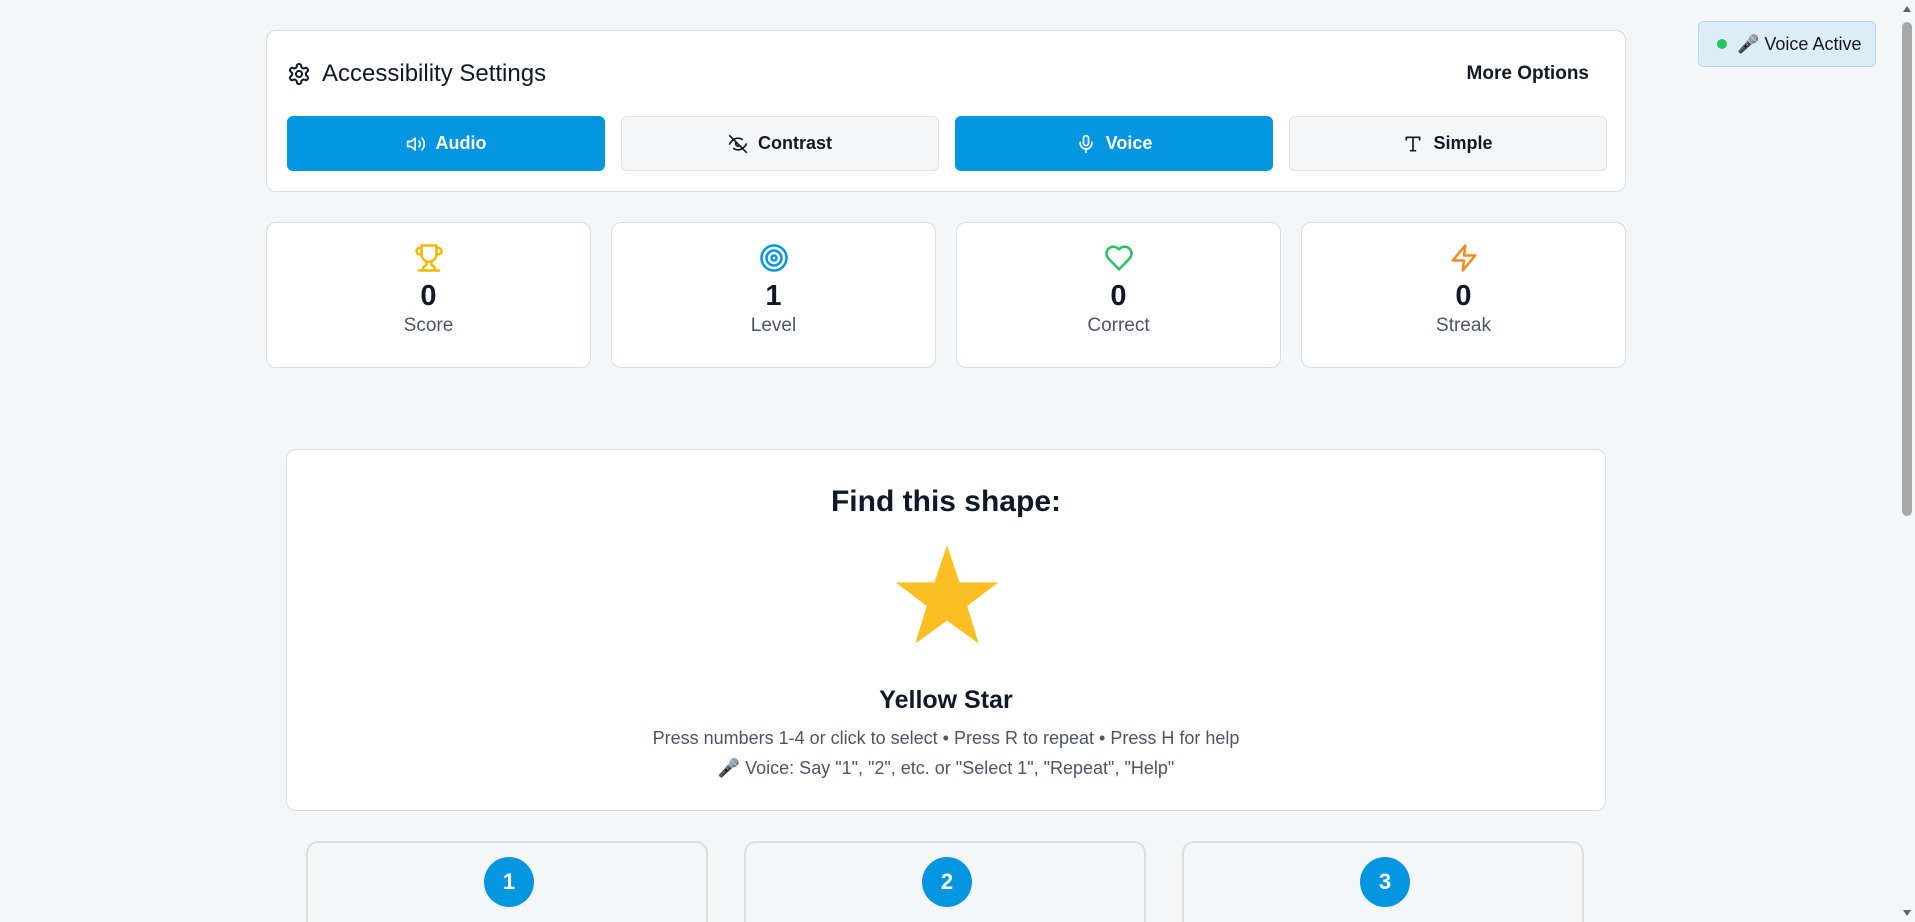  I want to click on scroll-down-arrow-icon, so click(1907, 913).